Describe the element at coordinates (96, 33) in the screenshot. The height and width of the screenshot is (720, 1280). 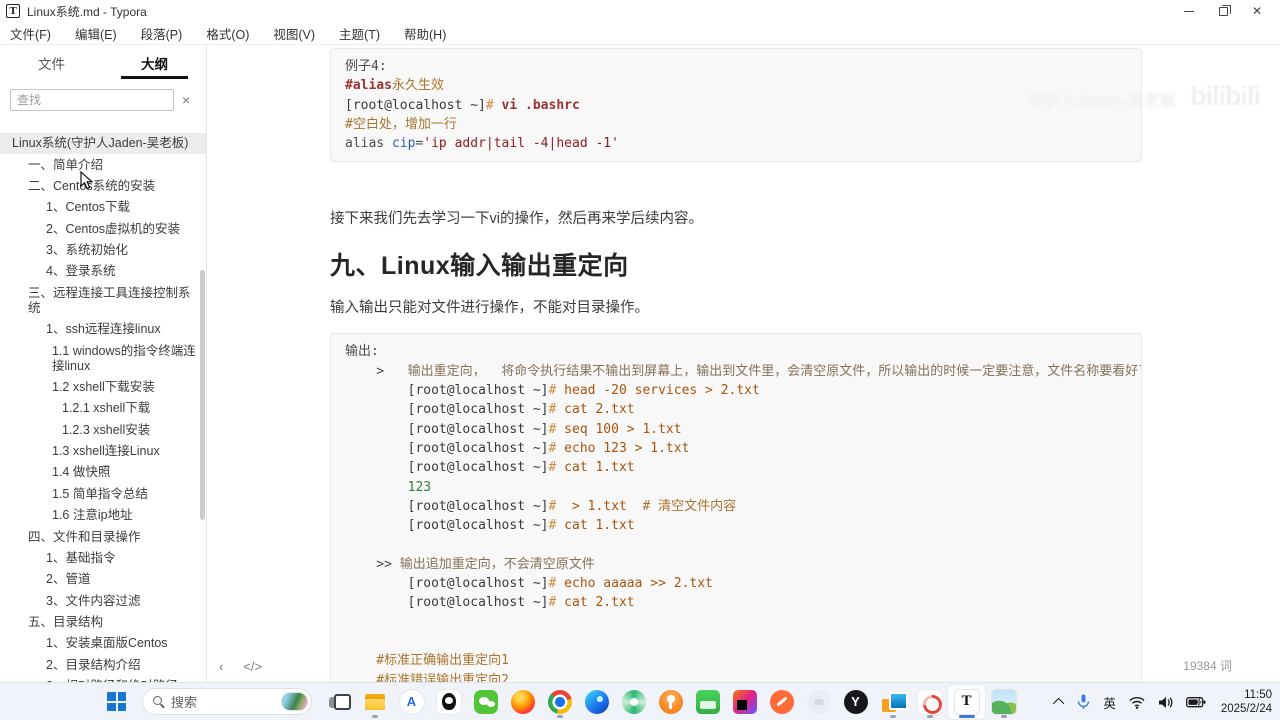
I see `menu-item: 编辑(E)` at that location.